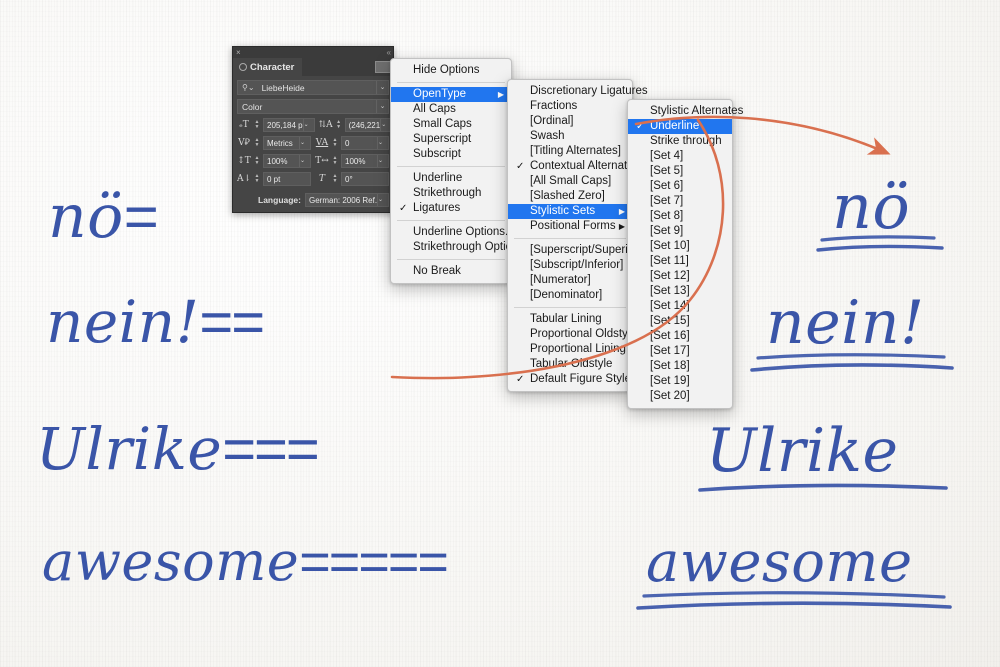 The width and height of the screenshot is (1000, 667). I want to click on stylistic-sets-menu-item: ✓ Underline, so click(680, 126).